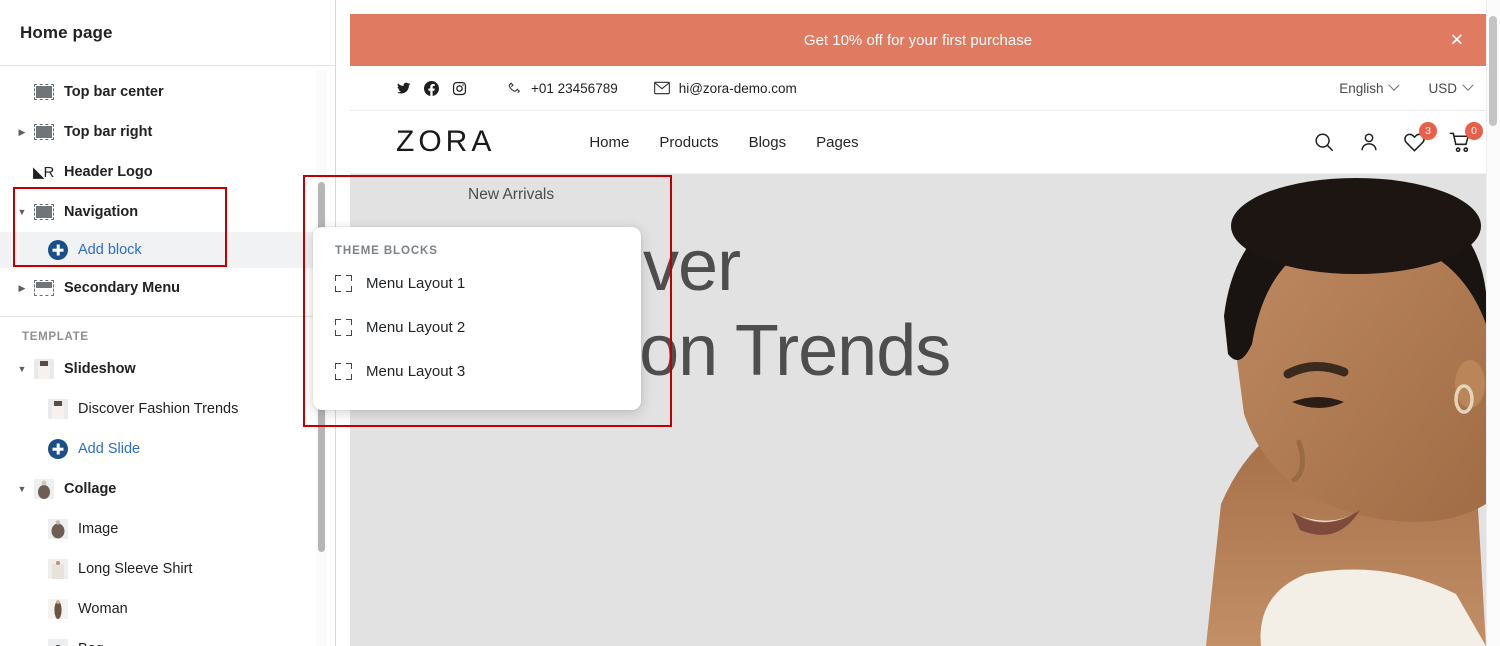 This screenshot has height=646, width=1500. I want to click on add-block-label: Add block, so click(110, 250).